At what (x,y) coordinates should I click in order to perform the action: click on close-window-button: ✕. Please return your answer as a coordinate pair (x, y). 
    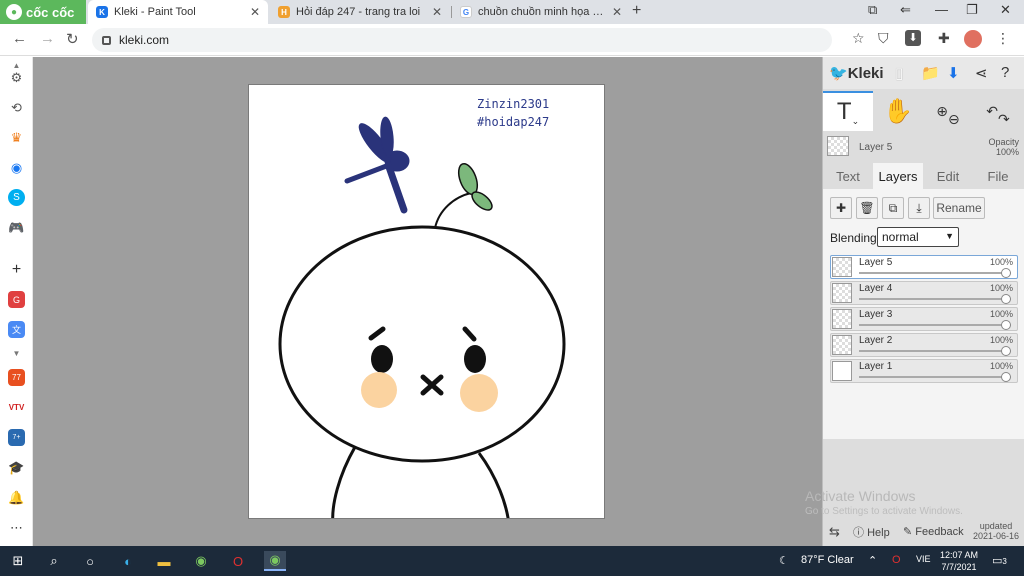
    Looking at the image, I should click on (1005, 10).